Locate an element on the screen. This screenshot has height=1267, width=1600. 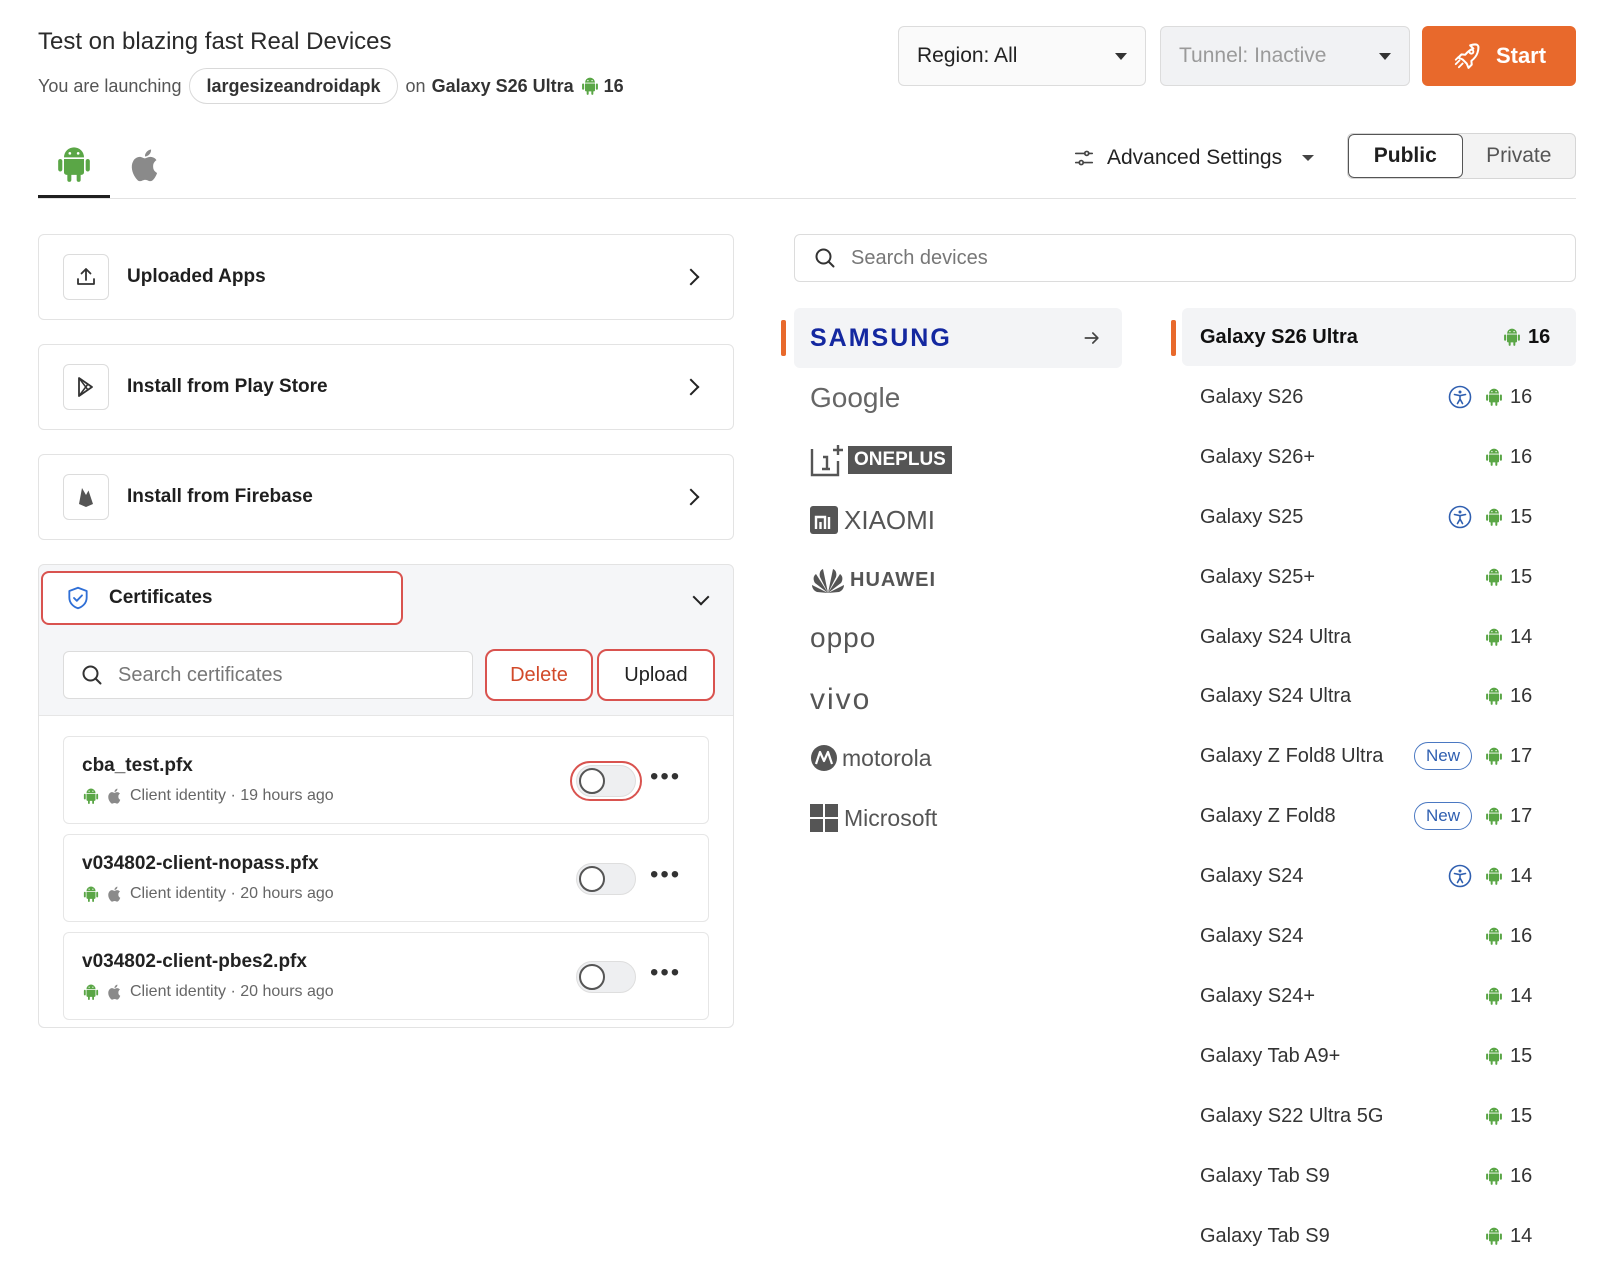
certificate-name: v034802-client-nopass.pfx is located at coordinates (200, 863).